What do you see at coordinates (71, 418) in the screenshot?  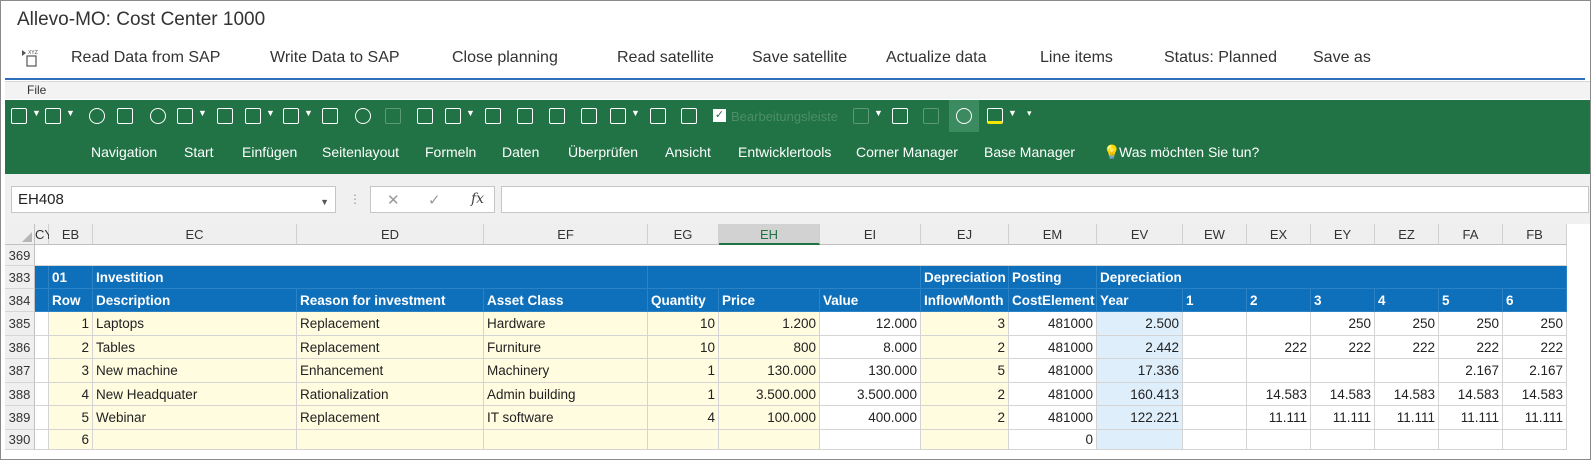 I see `spreadsheet-cell: 5` at bounding box center [71, 418].